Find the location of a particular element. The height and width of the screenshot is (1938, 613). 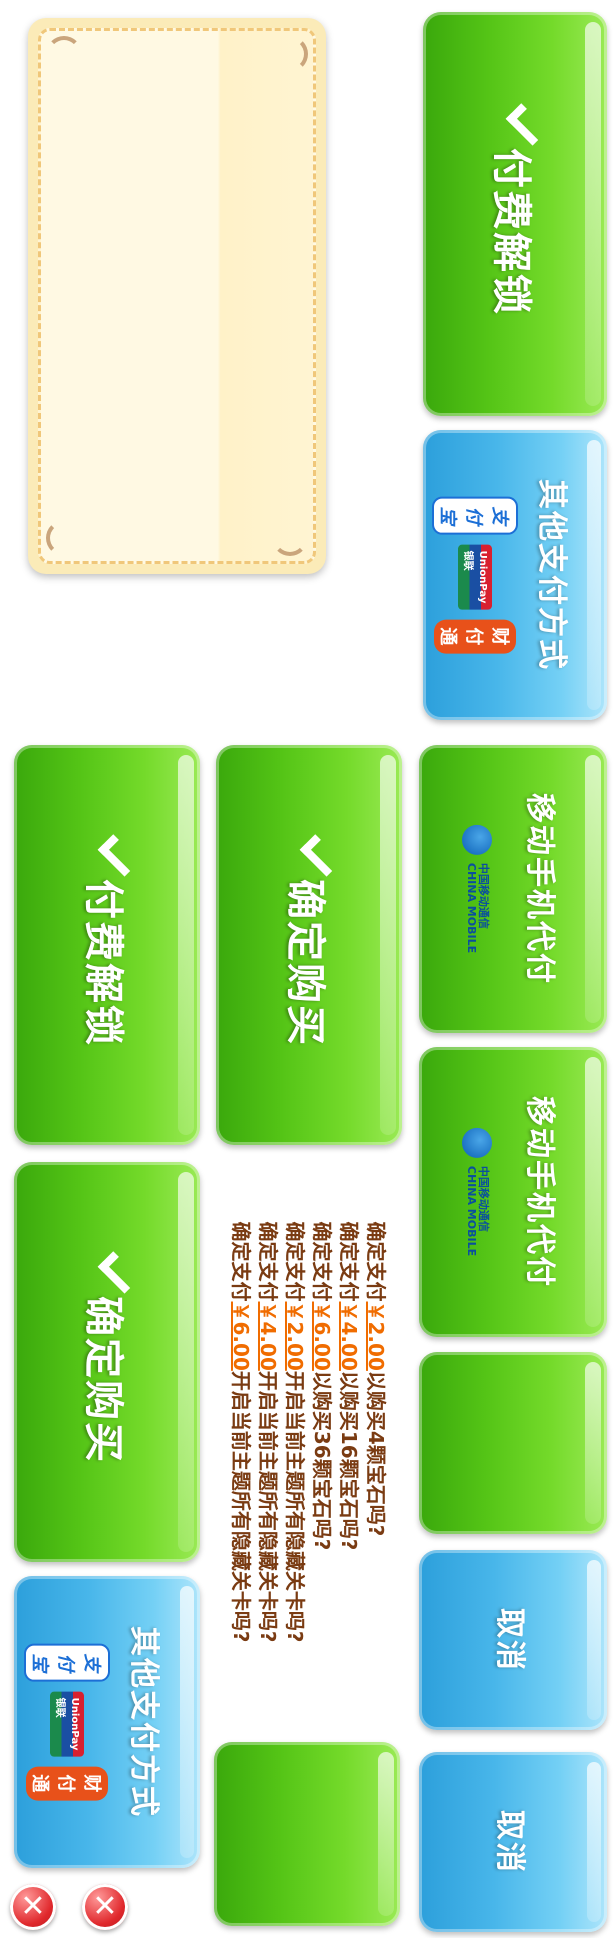

blank-green-button is located at coordinates (513, 1443).